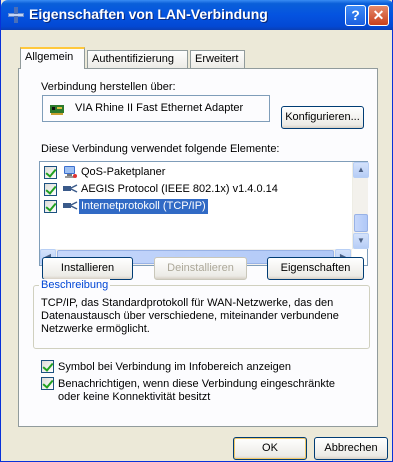  I want to click on list-item-label: AEGIS Protocol (IEEE 802.1x) v1.4.0.14, so click(179, 189).